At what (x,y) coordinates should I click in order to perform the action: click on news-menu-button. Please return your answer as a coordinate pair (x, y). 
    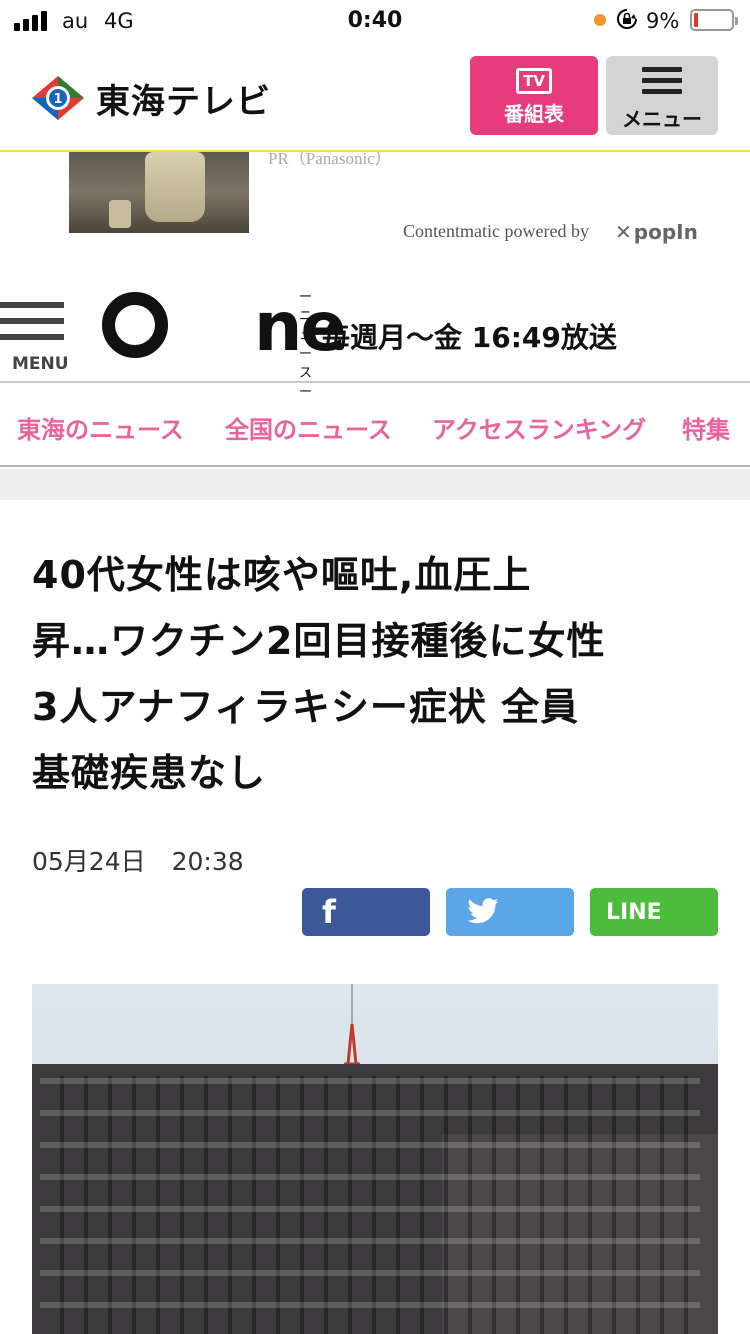
    Looking at the image, I should click on (32, 326).